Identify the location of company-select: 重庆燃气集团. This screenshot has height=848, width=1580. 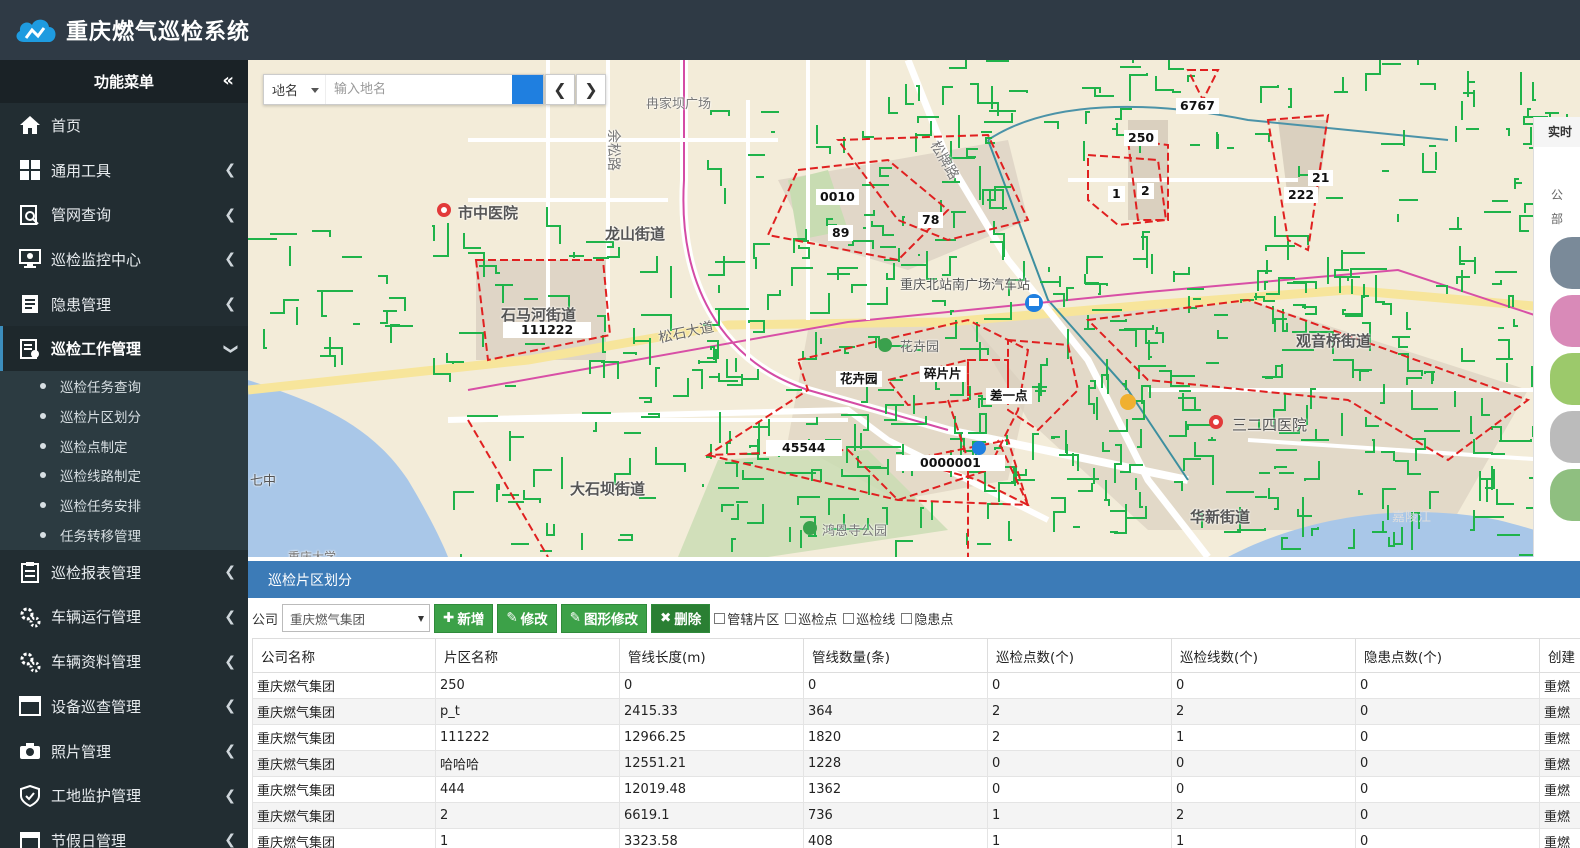
(356, 618).